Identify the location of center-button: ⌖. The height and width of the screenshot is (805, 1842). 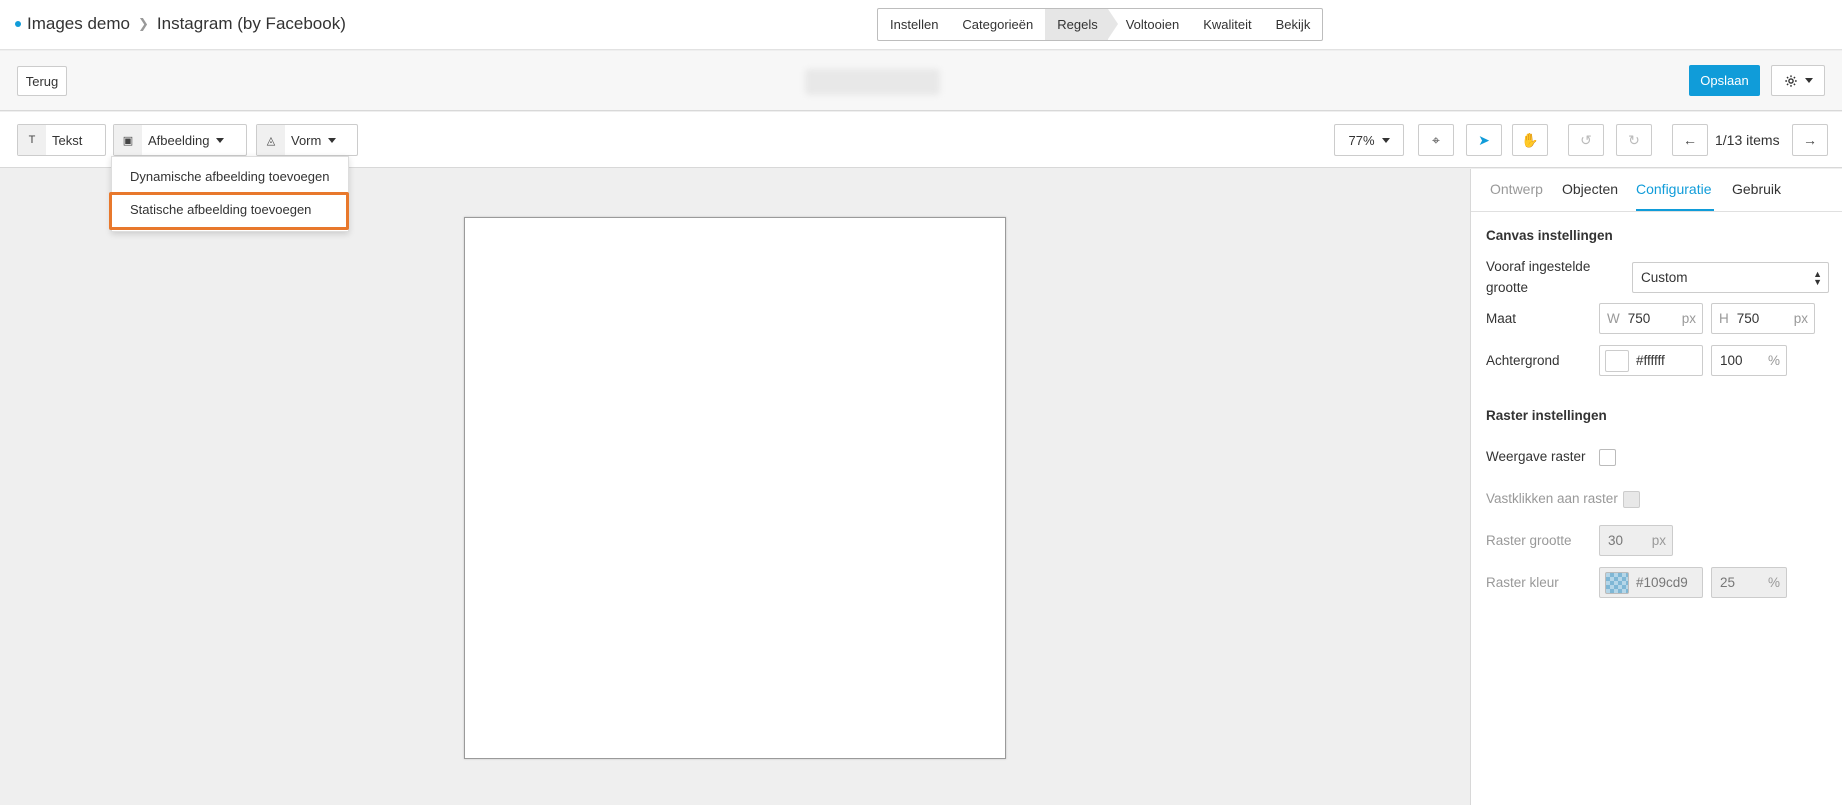
(1436, 140).